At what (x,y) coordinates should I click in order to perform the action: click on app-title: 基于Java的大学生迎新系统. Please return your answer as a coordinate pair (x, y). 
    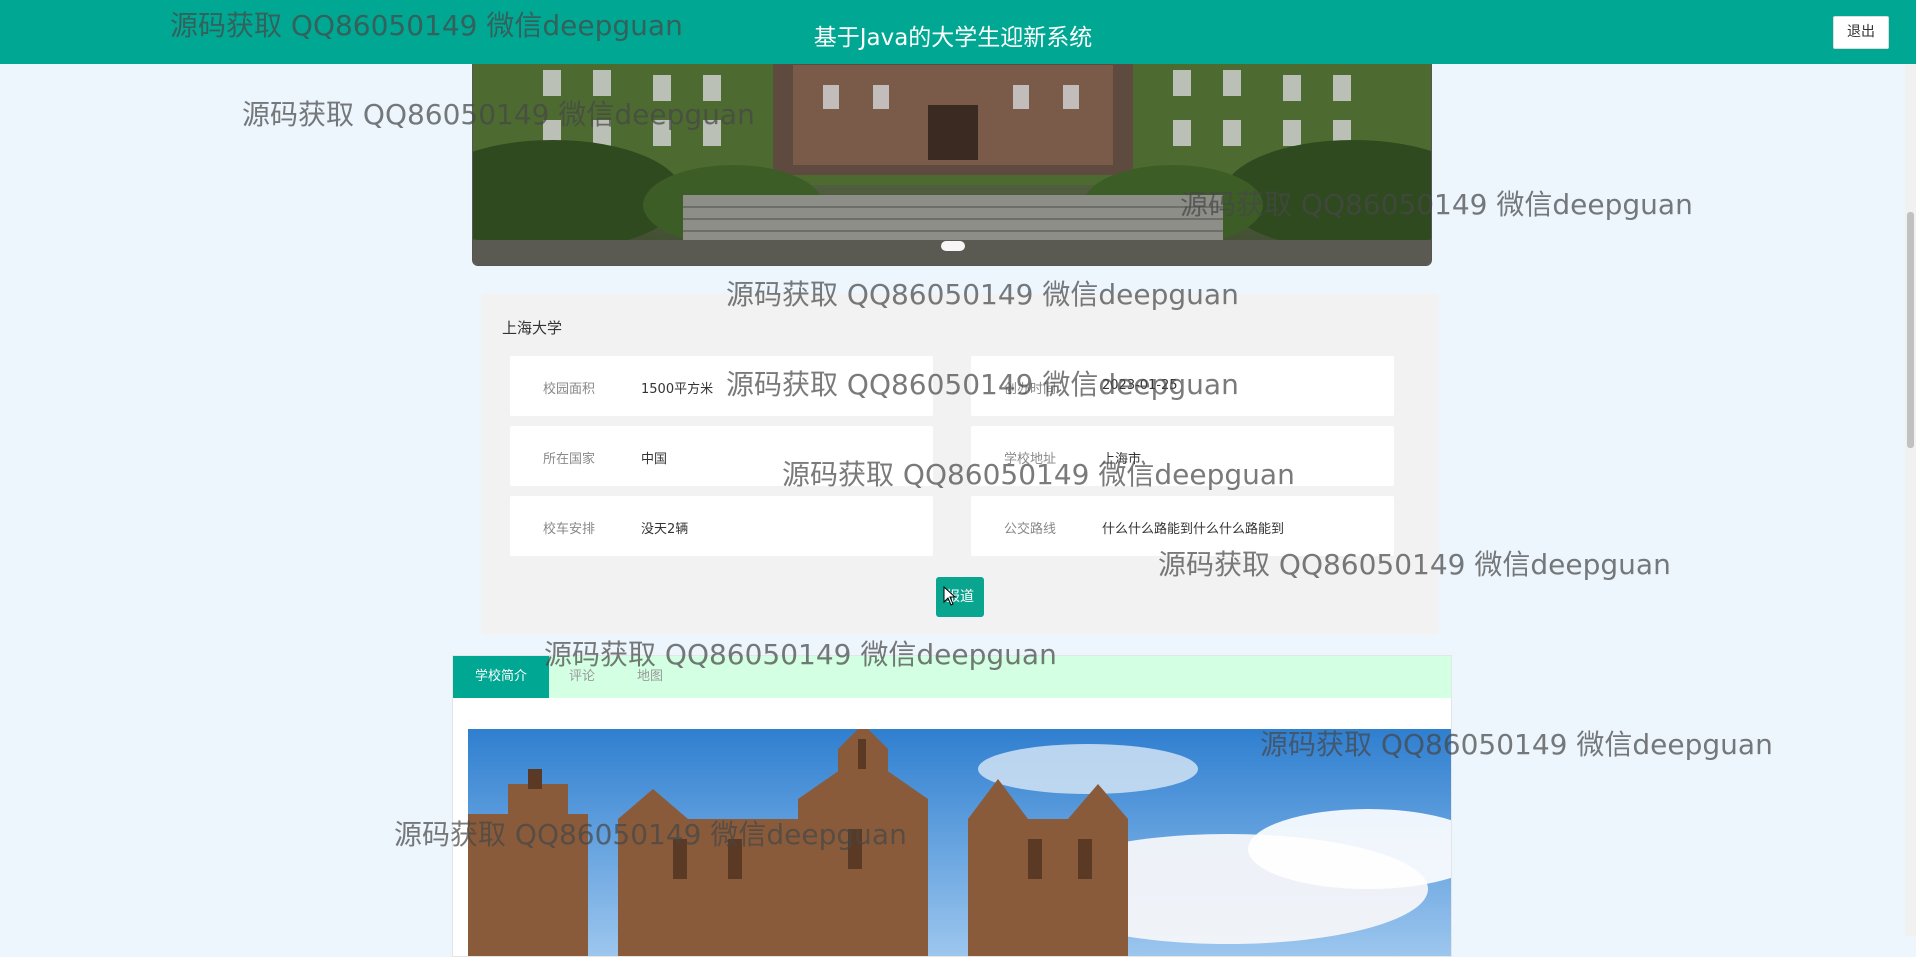
    Looking at the image, I should click on (953, 38).